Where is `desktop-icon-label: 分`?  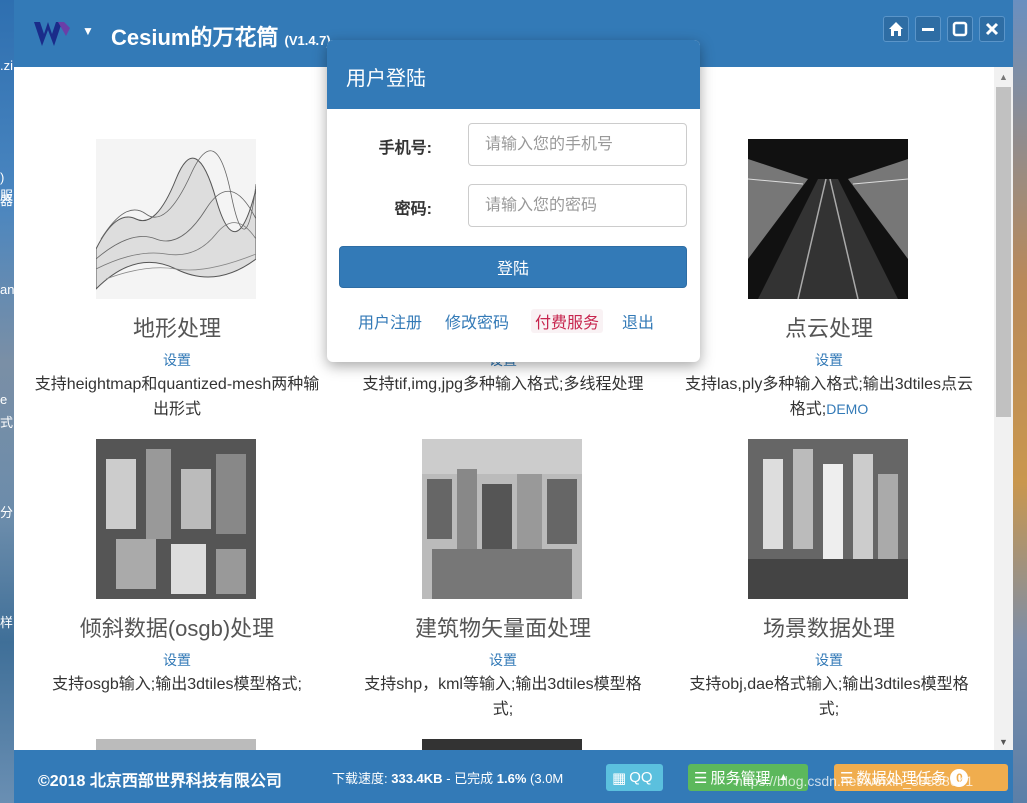
desktop-icon-label: 分 is located at coordinates (7, 512).